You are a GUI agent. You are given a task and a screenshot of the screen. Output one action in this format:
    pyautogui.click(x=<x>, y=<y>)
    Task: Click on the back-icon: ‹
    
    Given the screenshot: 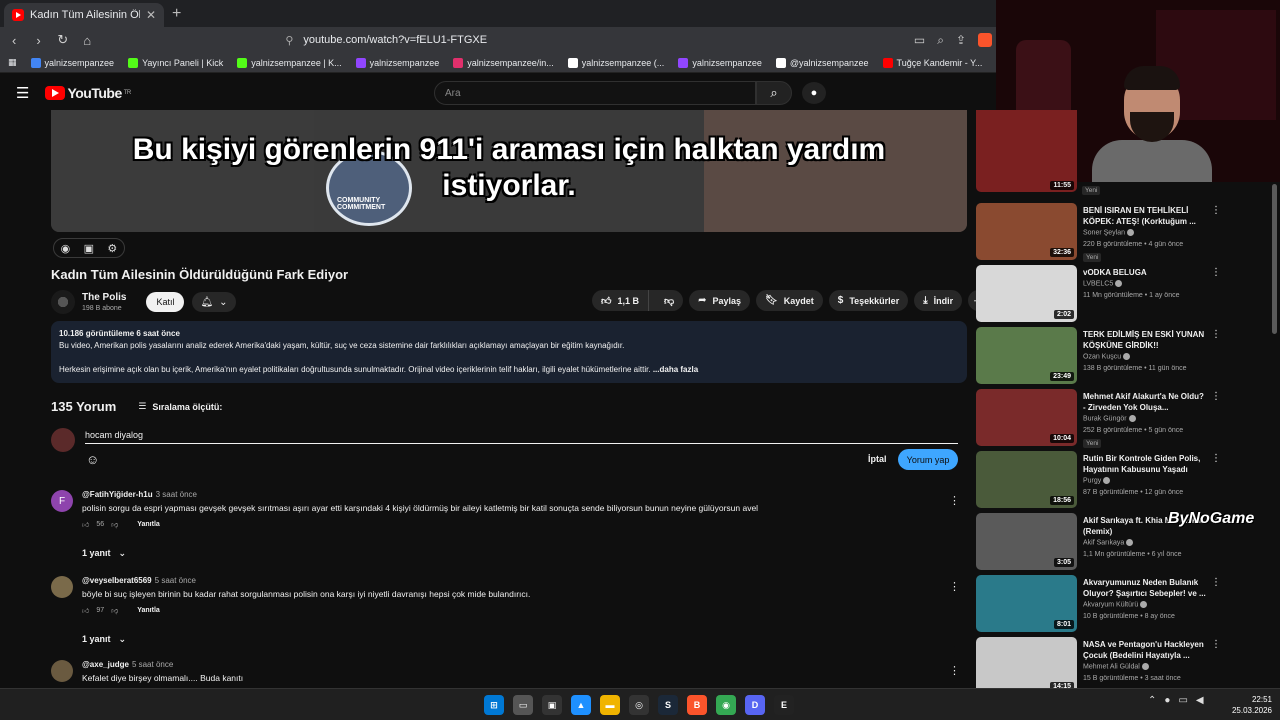 What is the action you would take?
    pyautogui.click(x=14, y=40)
    